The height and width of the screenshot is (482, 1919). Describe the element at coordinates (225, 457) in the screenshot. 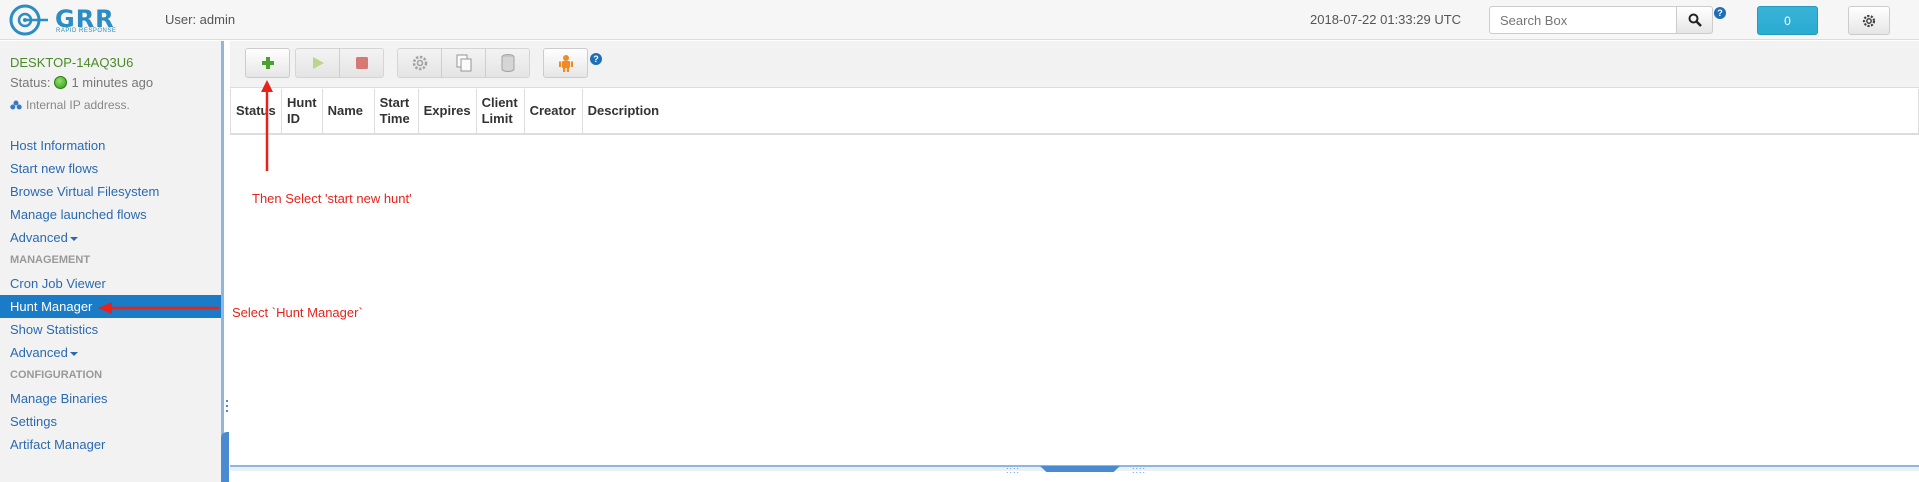

I see `sidebar-toggle-tab` at that location.